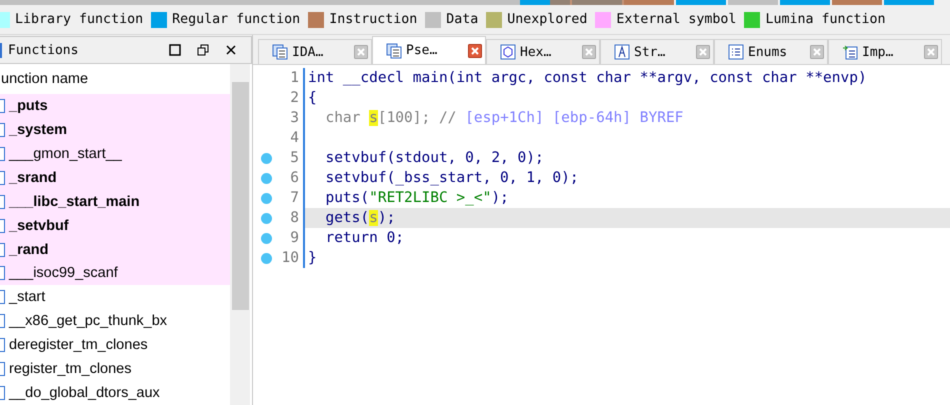 This screenshot has height=405, width=950. What do you see at coordinates (115, 130) in the screenshot?
I see `function-row: _system` at bounding box center [115, 130].